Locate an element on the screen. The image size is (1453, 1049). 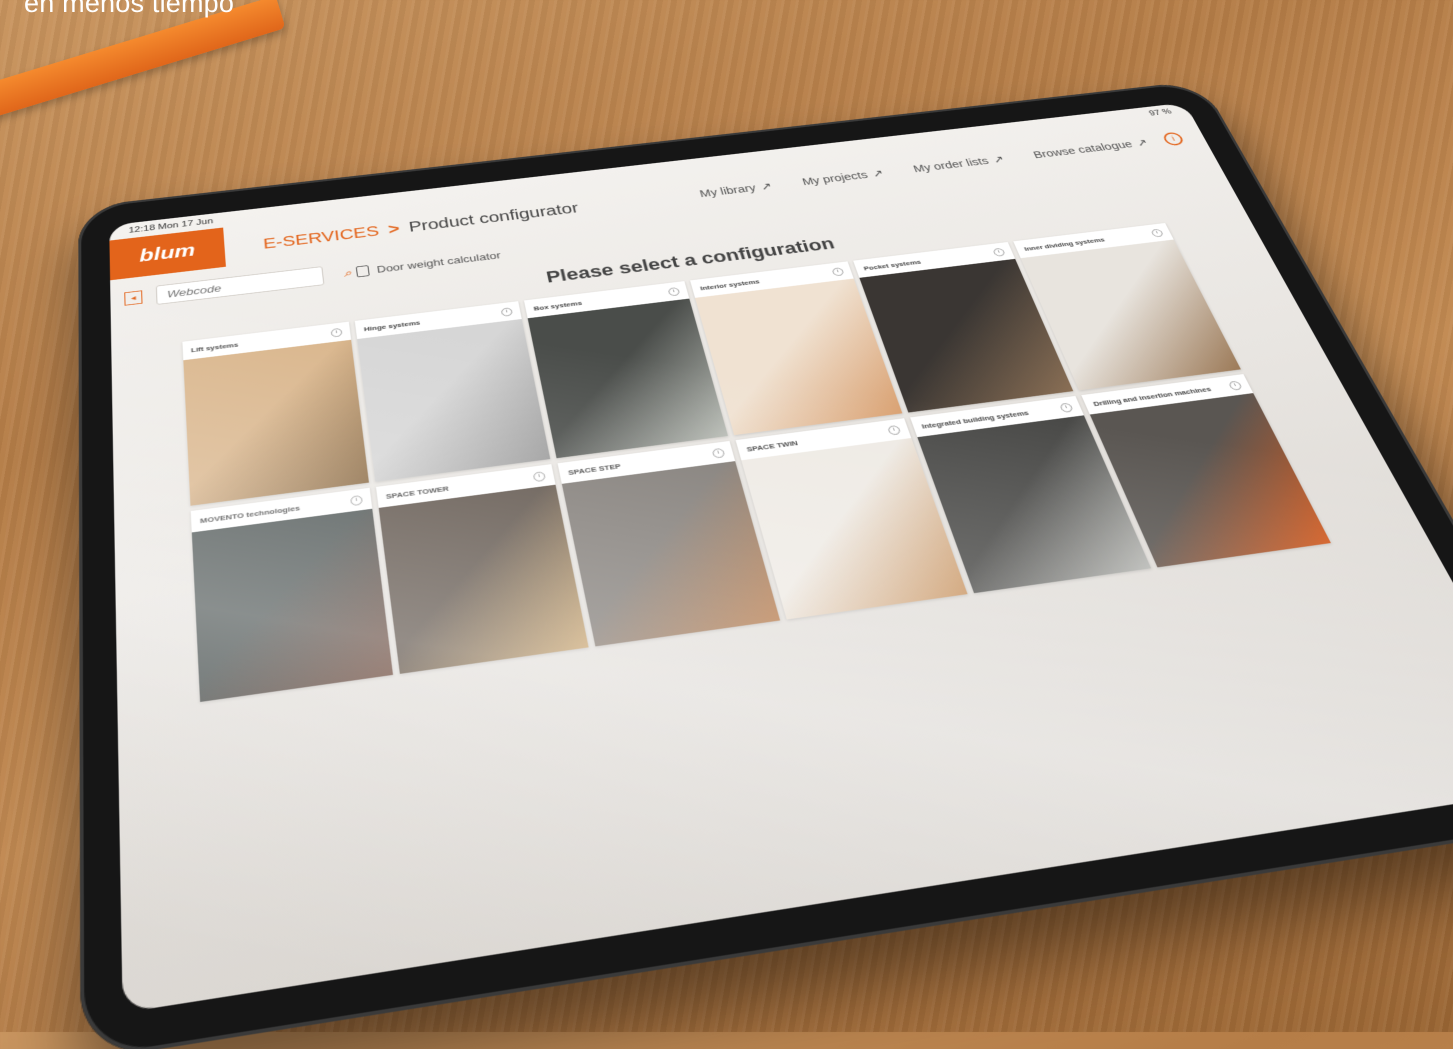
nav-label: My library is located at coordinates (728, 190).